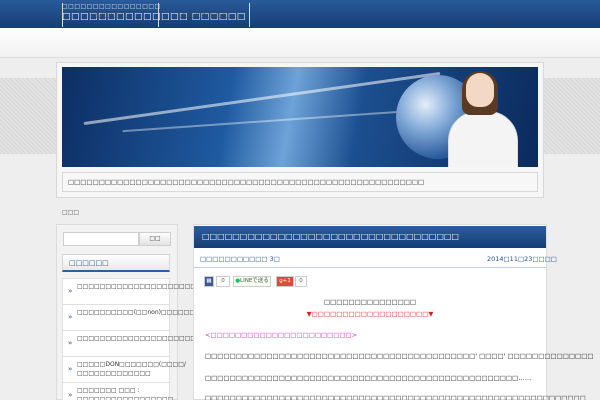  Describe the element at coordinates (131, 369) in the screenshot. I see `sidebar-item-label: □□□□□DON□□□□□□□(□□□□/□□□□□□□□□□□□□` at that location.